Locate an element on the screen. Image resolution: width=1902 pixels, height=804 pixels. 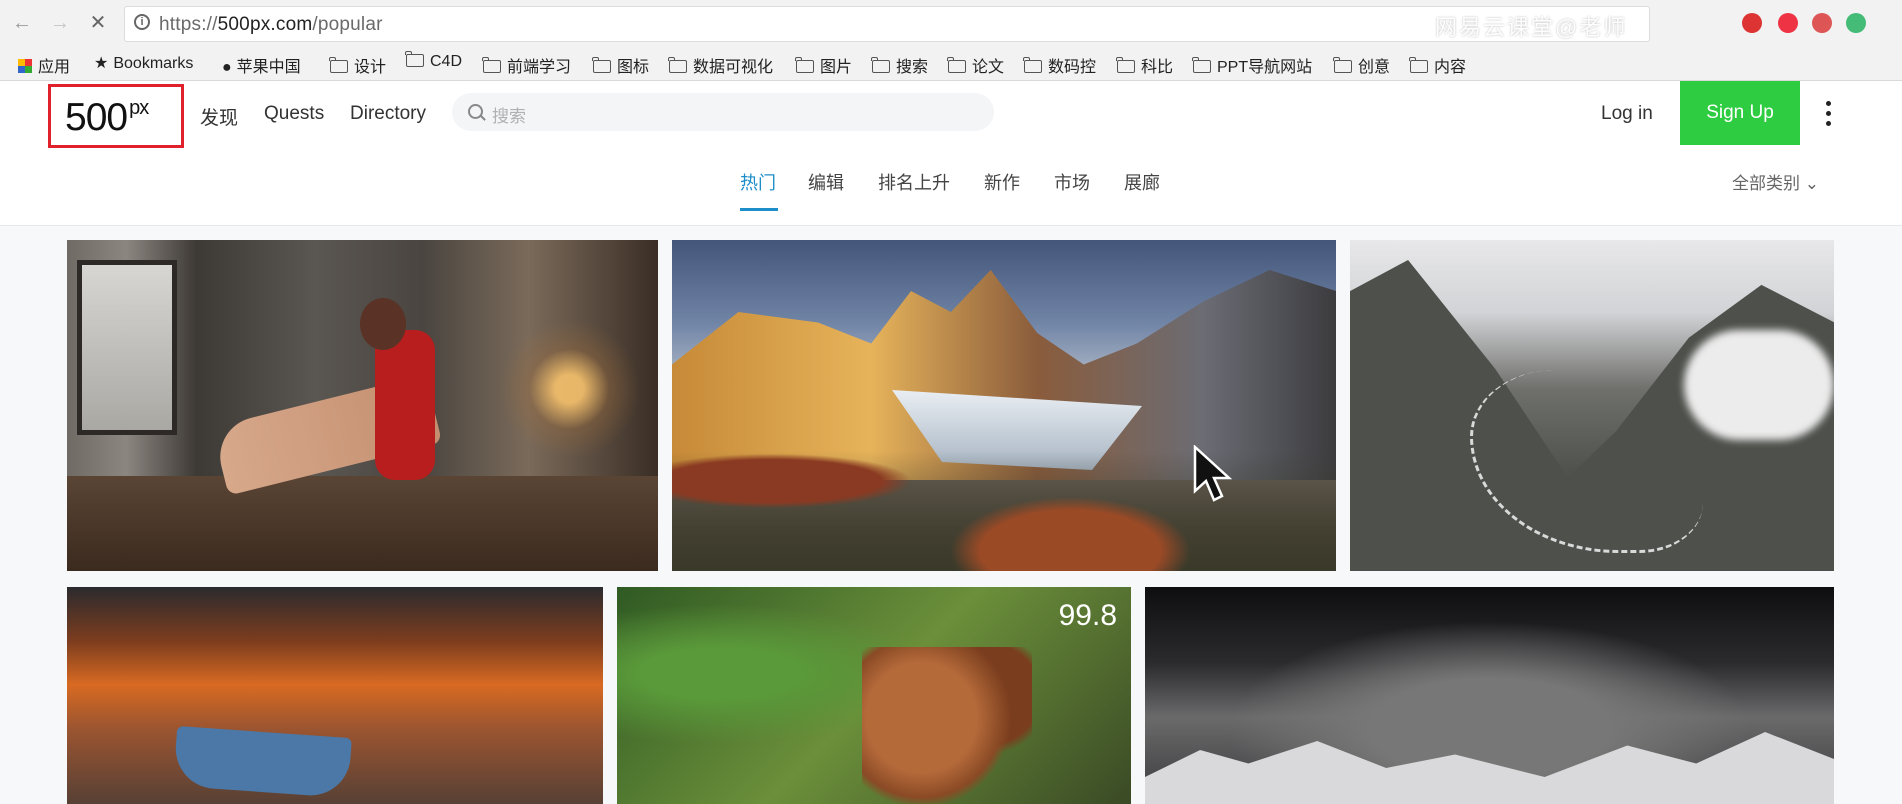
forward-arrow-icon: → is located at coordinates (60, 23).